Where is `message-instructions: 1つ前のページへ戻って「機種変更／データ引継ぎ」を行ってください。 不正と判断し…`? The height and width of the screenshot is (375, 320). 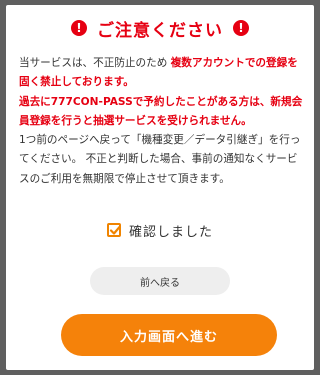
message-instructions: 1つ前のページへ戻って「機種変更／データ引継ぎ」を行ってください。 不正と判断し… is located at coordinates (160, 159).